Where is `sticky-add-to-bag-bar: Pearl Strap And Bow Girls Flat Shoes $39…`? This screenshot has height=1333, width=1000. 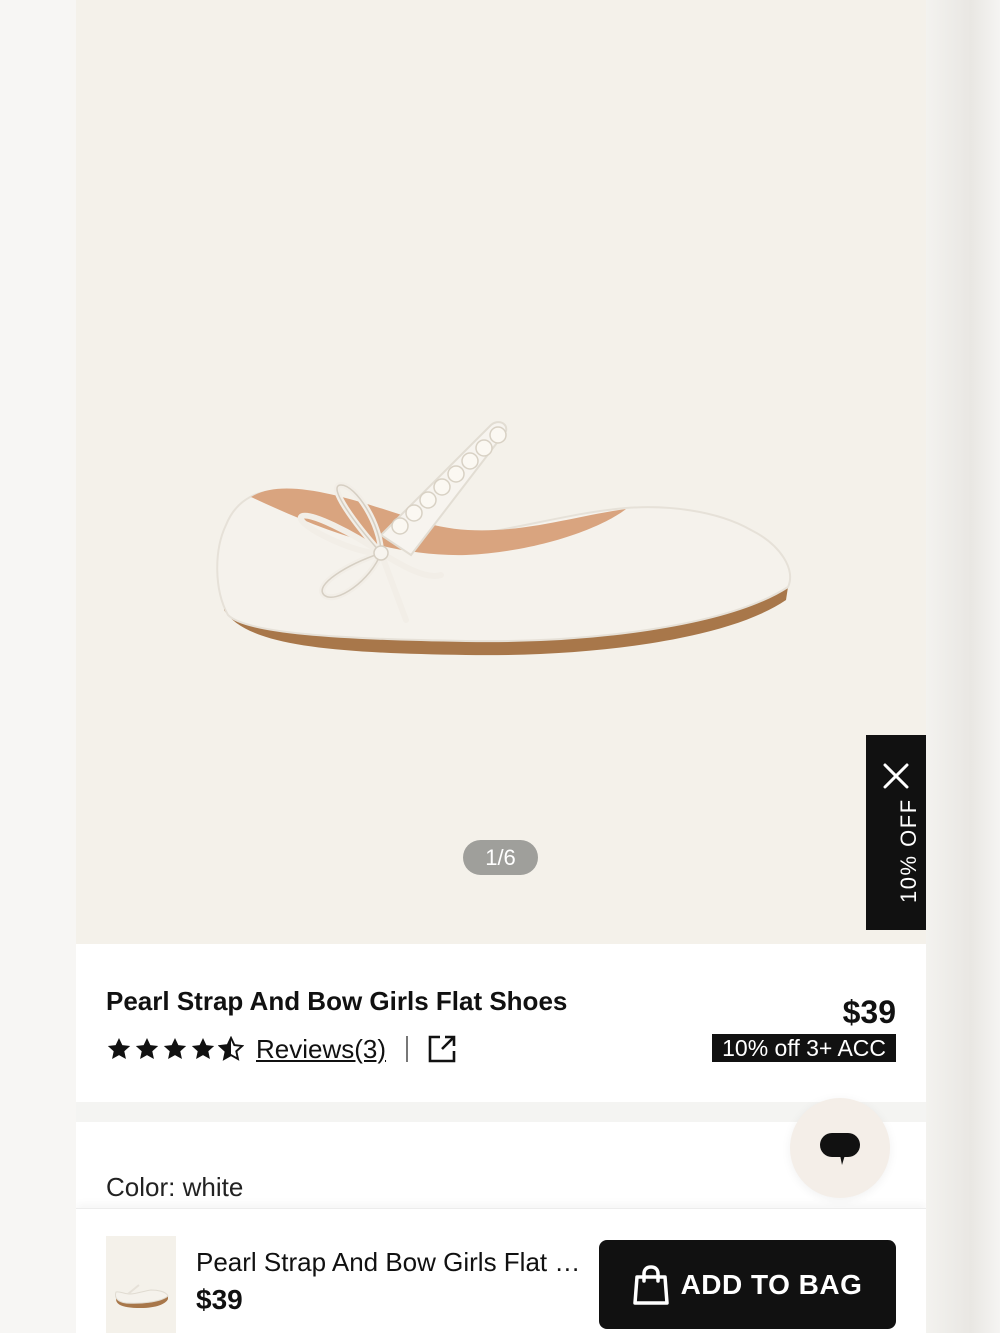 sticky-add-to-bag-bar: Pearl Strap And Bow Girls Flat Shoes $39… is located at coordinates (501, 1270).